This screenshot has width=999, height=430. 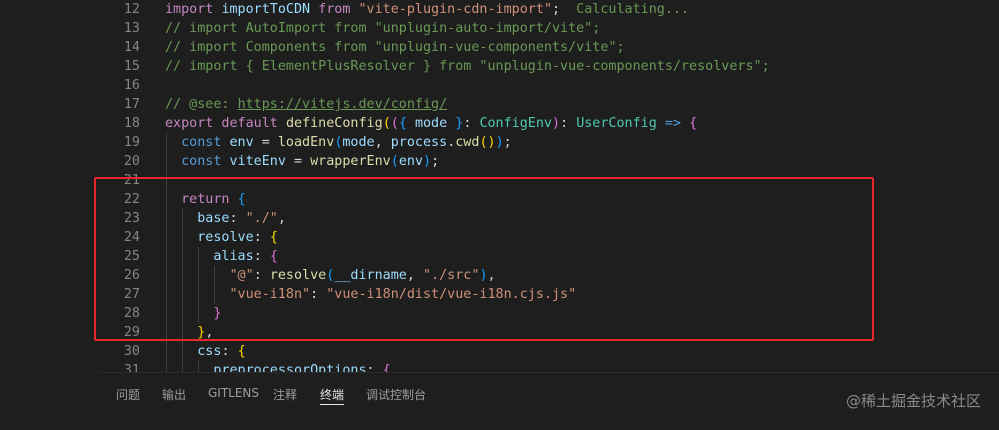 I want to click on code-token: viteEnv, so click(x=261, y=161).